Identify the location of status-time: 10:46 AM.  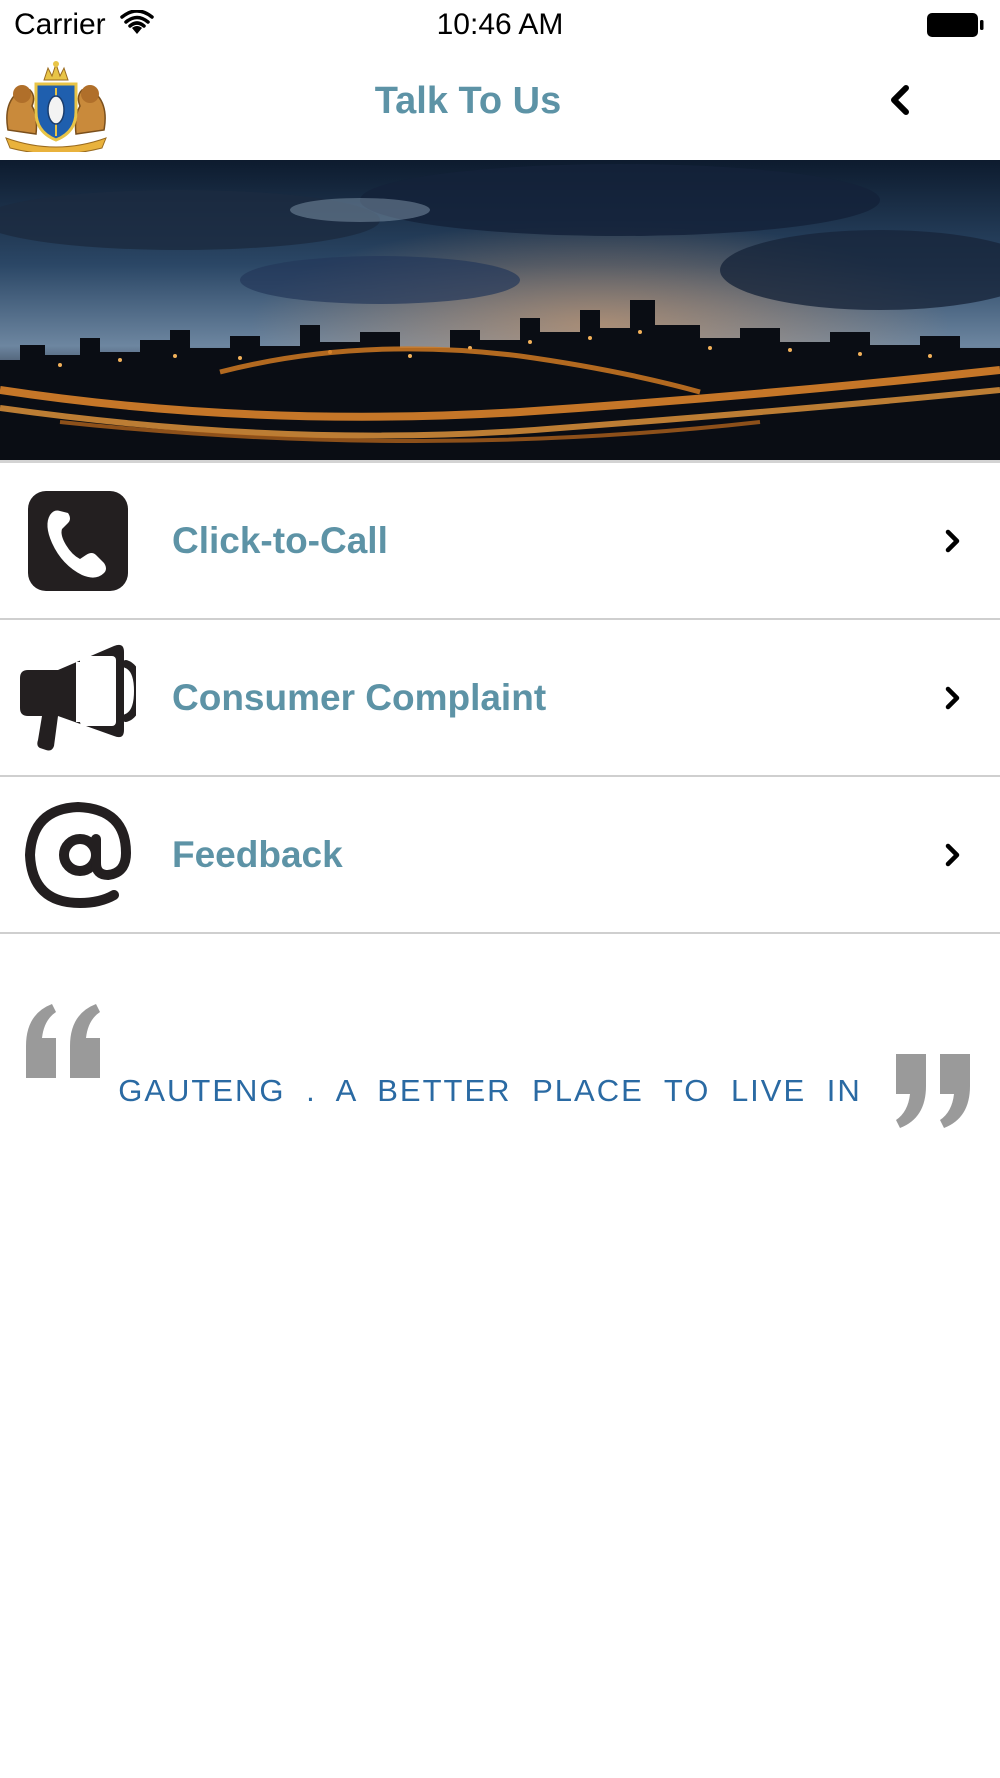
(500, 24).